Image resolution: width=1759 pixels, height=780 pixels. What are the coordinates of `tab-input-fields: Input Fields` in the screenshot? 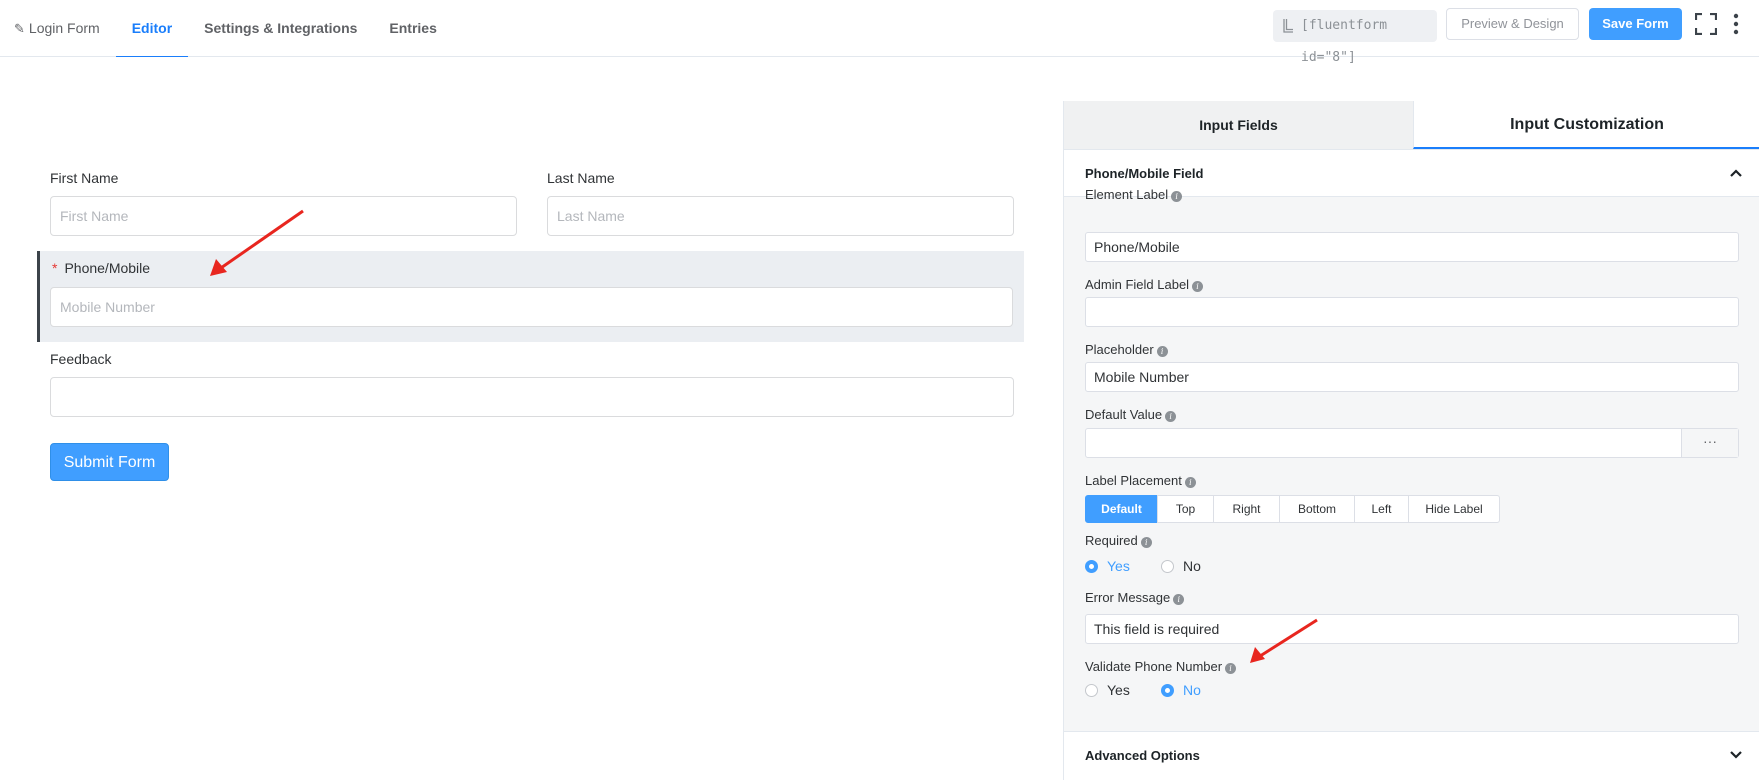 It's located at (1238, 125).